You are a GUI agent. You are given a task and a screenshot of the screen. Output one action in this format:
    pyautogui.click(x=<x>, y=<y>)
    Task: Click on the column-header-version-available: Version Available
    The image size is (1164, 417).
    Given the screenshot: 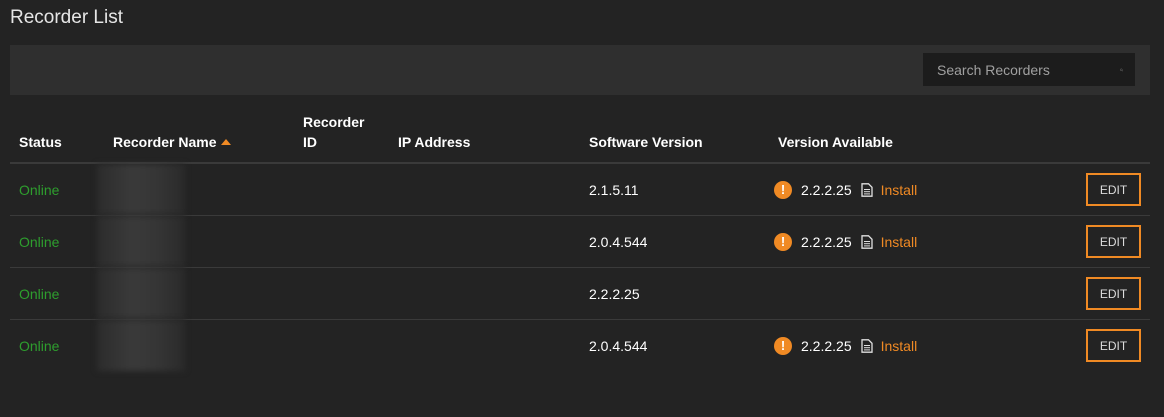 What is the action you would take?
    pyautogui.click(x=918, y=138)
    